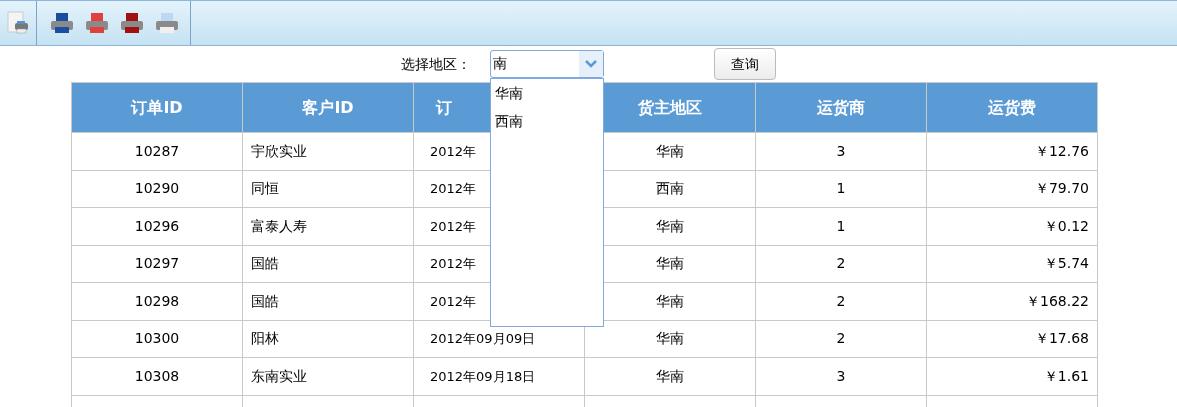 The image size is (1177, 407). What do you see at coordinates (436, 64) in the screenshot?
I see `field-label: 选择地区：` at bounding box center [436, 64].